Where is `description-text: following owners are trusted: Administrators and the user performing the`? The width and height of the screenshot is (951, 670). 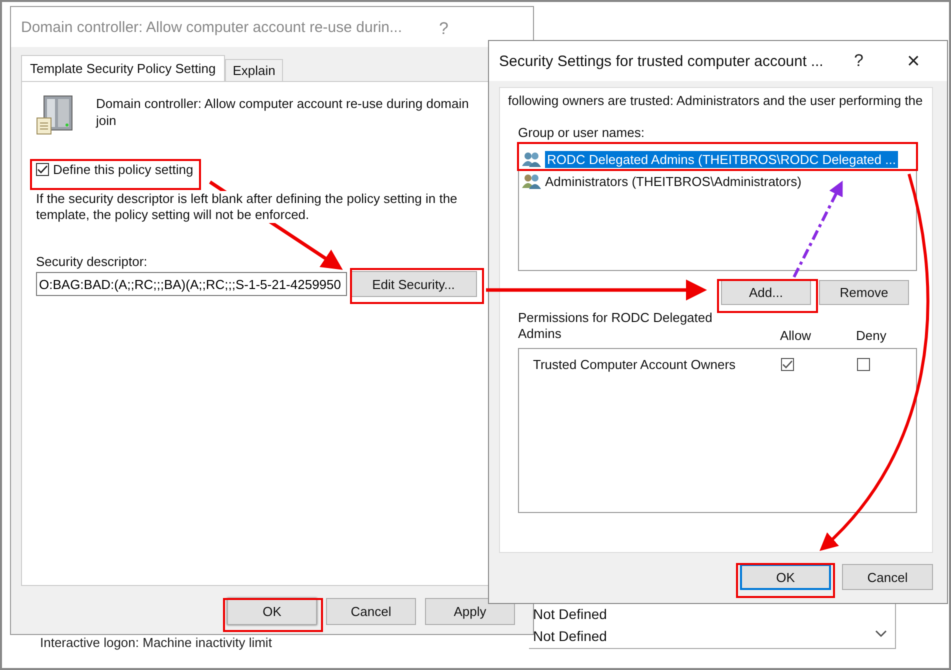 description-text: following owners are trusted: Administrators and the user performing the is located at coordinates (716, 101).